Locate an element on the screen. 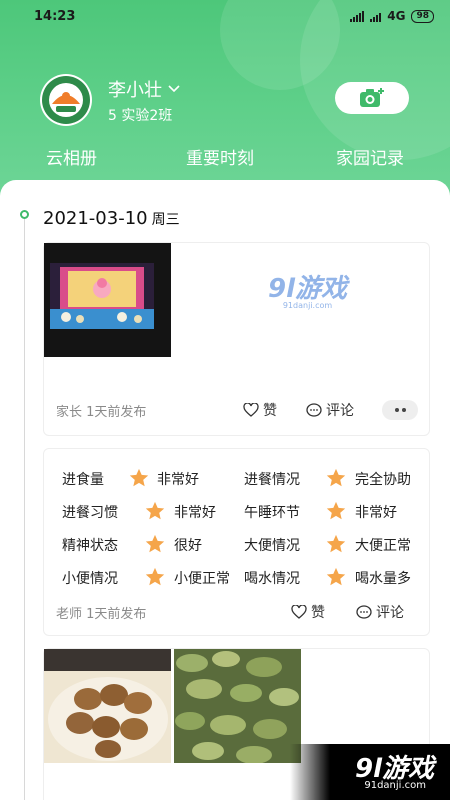 The width and height of the screenshot is (450, 800). status-icons: 4G 98 is located at coordinates (392, 16).